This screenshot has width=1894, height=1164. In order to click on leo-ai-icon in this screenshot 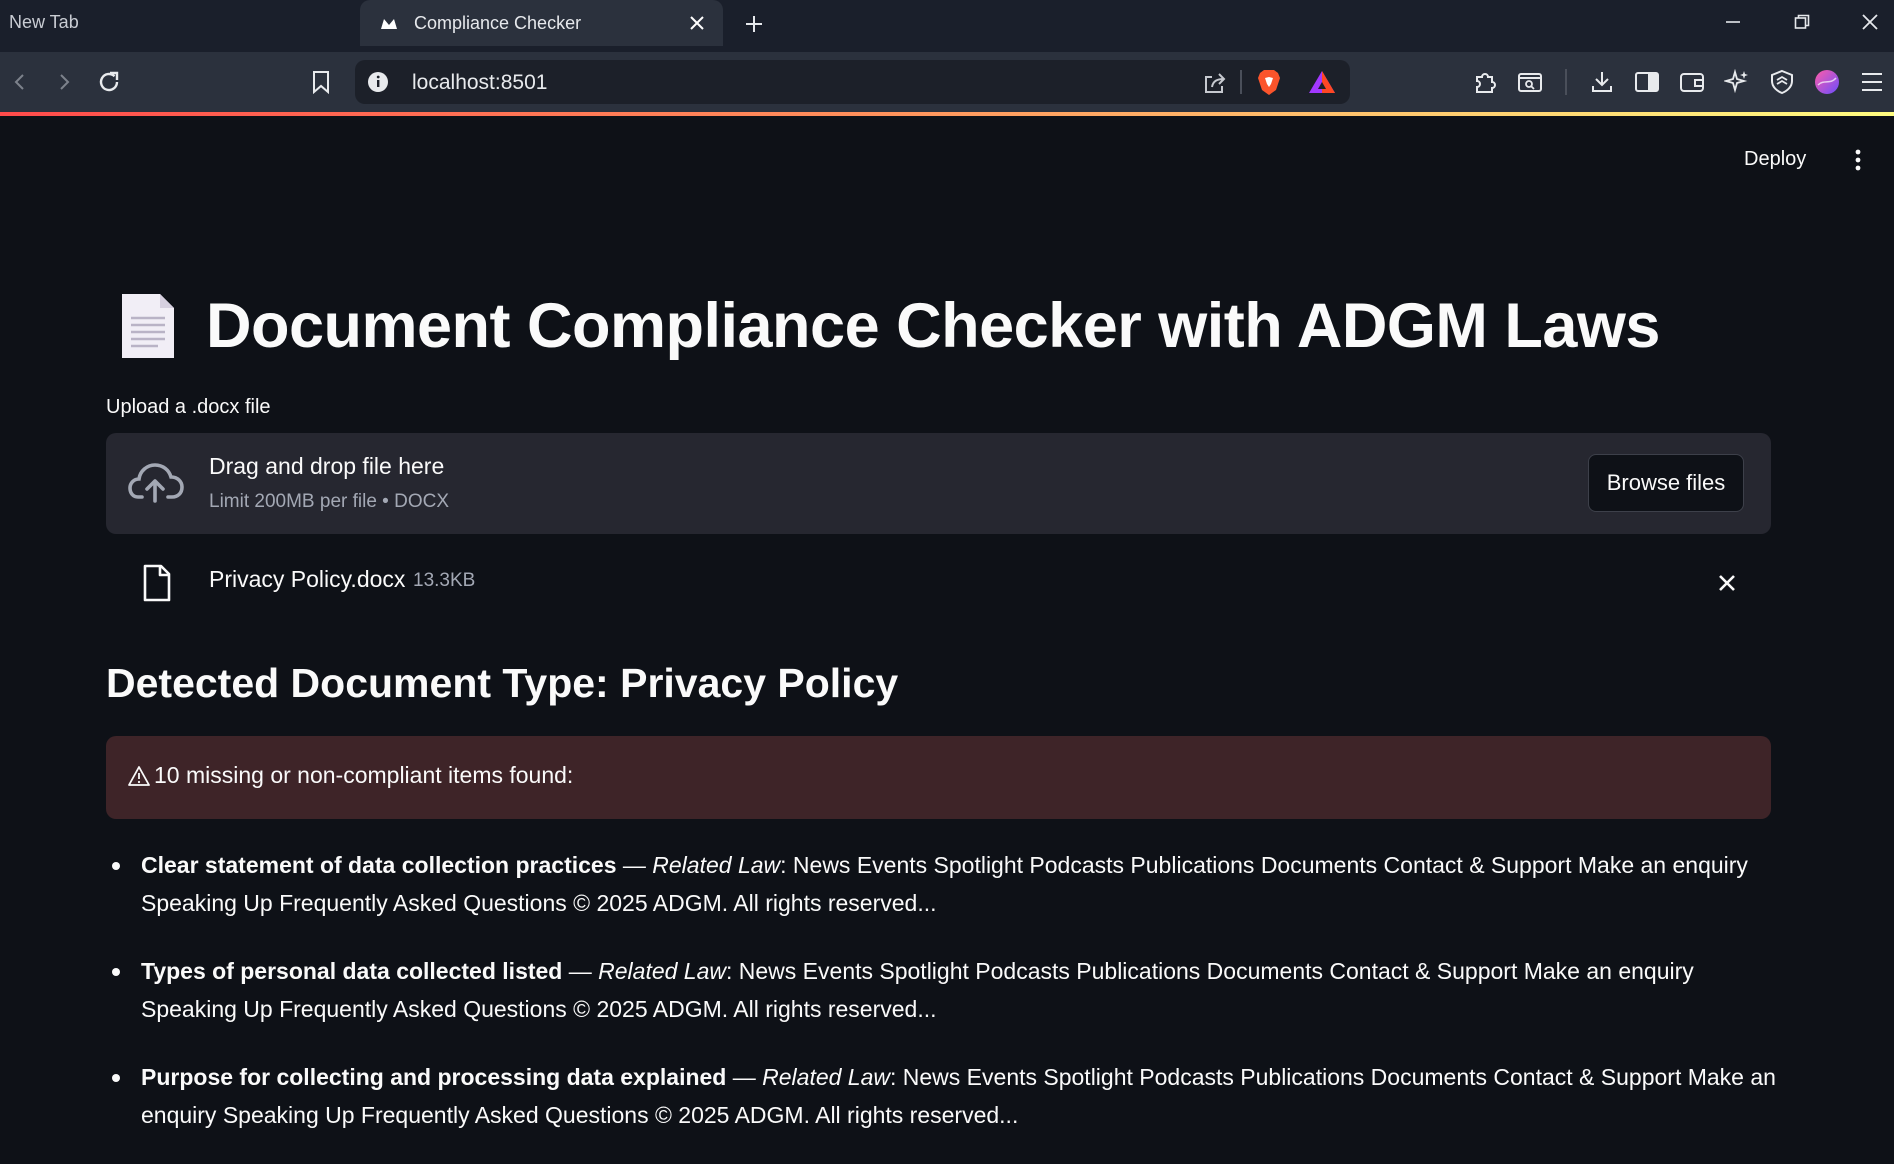, I will do `click(1737, 82)`.